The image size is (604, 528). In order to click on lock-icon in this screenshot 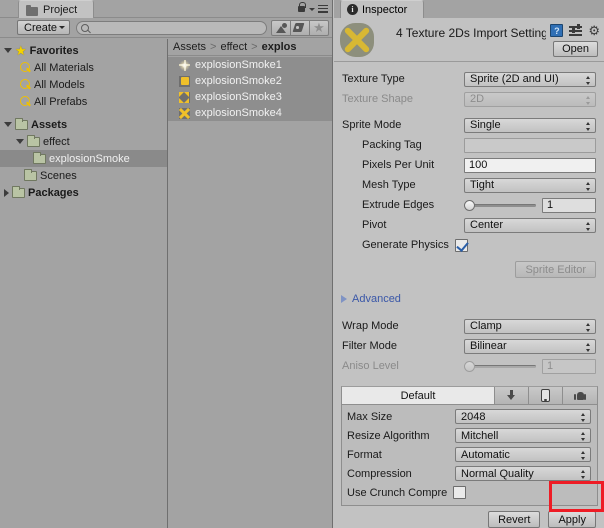, I will do `click(301, 7)`.